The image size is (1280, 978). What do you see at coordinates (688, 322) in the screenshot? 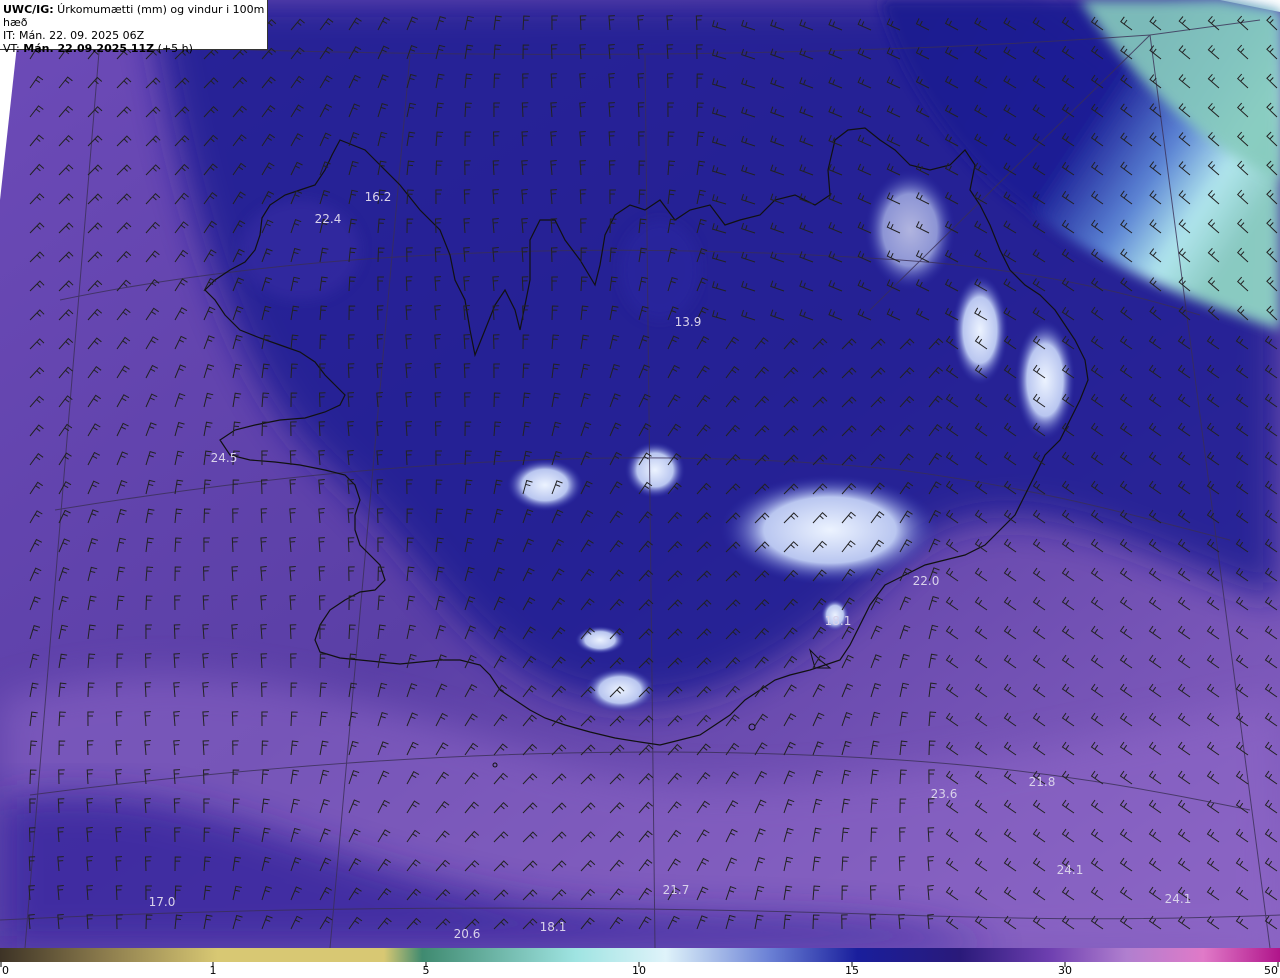
I see `map-value: 13.9` at bounding box center [688, 322].